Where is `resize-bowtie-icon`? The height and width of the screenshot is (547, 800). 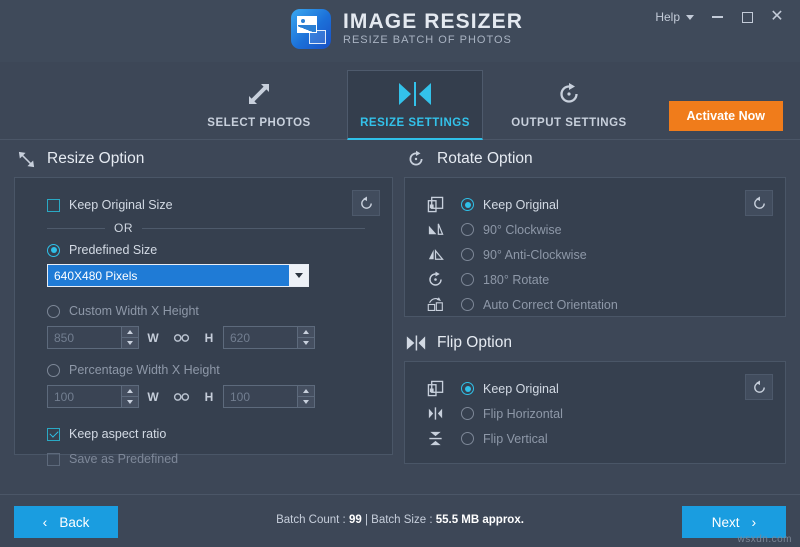
resize-bowtie-icon is located at coordinates (415, 94).